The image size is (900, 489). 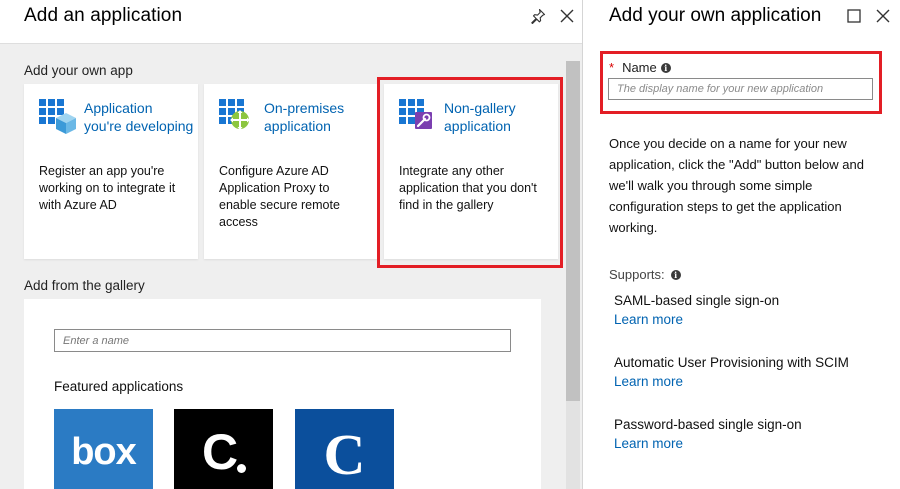 What do you see at coordinates (697, 300) in the screenshot?
I see `support-name: SAML-based single sign-on` at bounding box center [697, 300].